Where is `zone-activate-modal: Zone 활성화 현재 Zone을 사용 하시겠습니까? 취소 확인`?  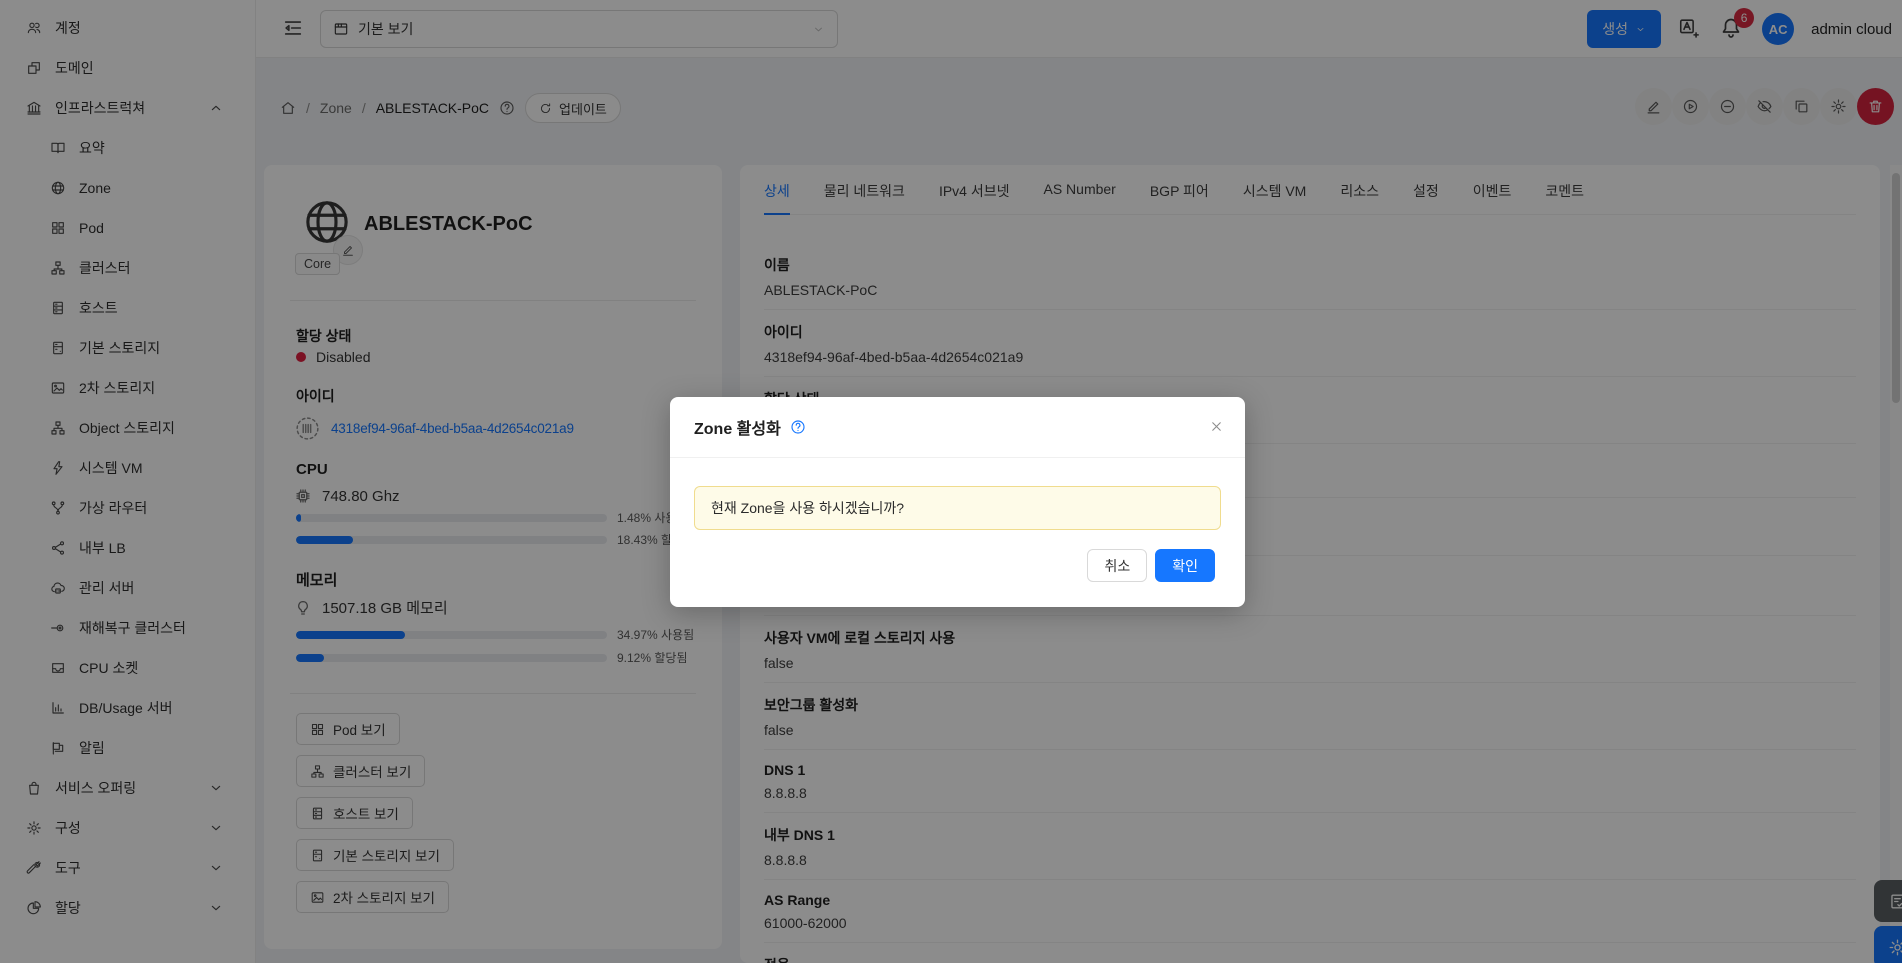 zone-activate-modal: Zone 활성화 현재 Zone을 사용 하시겠습니까? 취소 확인 is located at coordinates (957, 502).